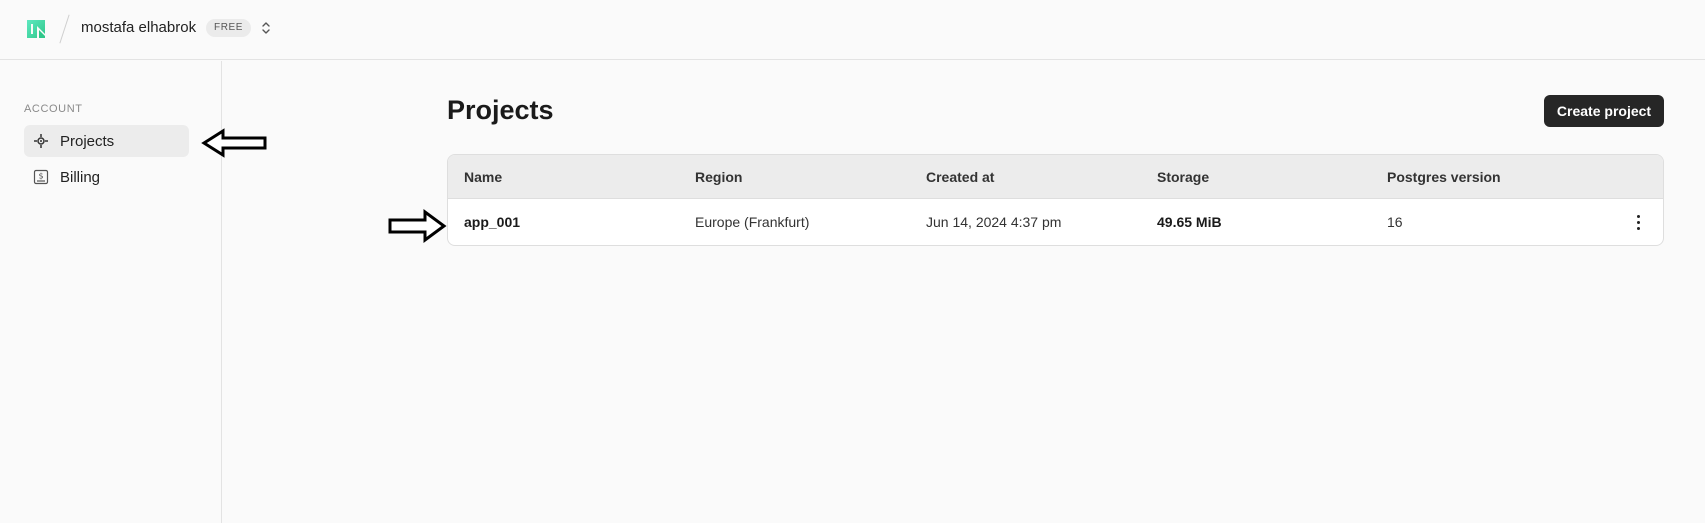 This screenshot has width=1705, height=523. Describe the element at coordinates (852, 30) in the screenshot. I see `top-bar: mostafa elhabrok FREE` at that location.